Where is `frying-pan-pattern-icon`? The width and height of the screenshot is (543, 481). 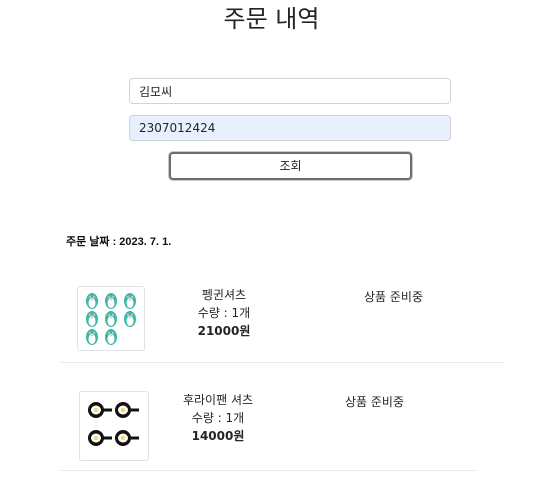
frying-pan-pattern-icon is located at coordinates (113, 424).